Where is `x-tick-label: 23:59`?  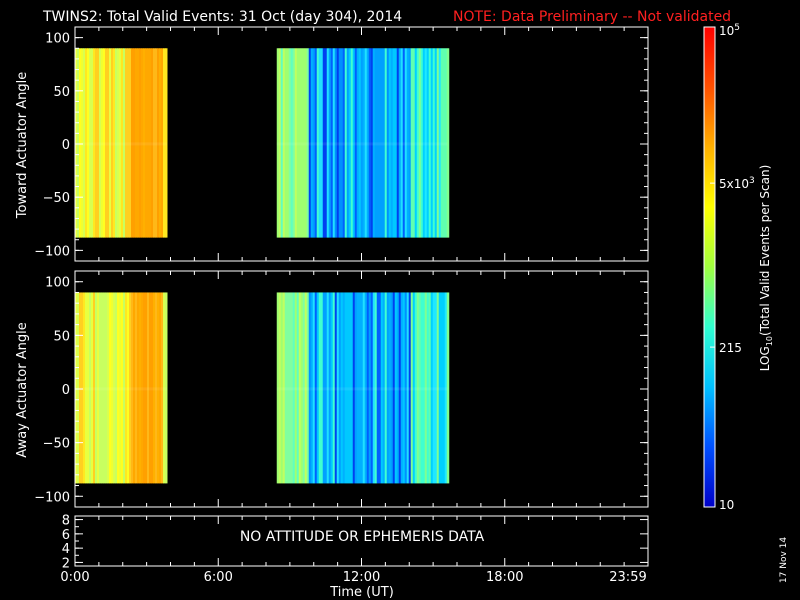
x-tick-label: 23:59 is located at coordinates (627, 577).